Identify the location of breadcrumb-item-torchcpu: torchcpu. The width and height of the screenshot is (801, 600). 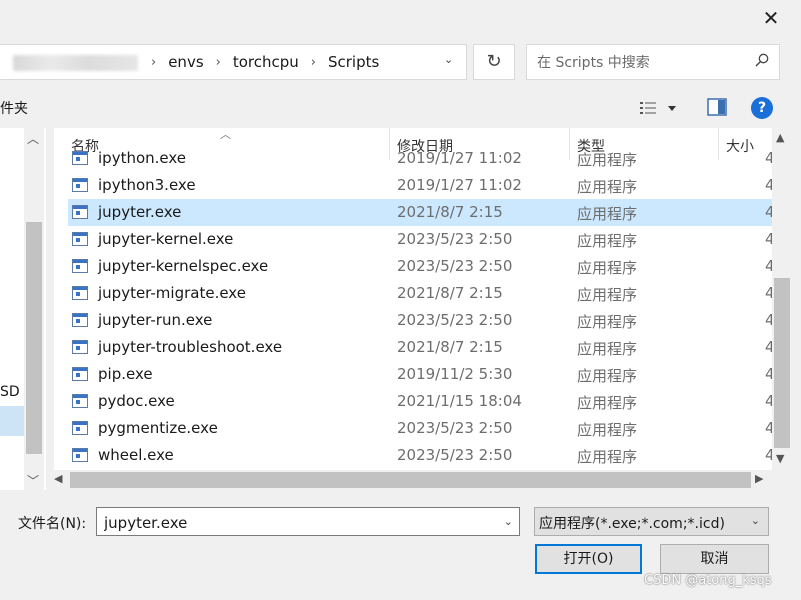
(266, 62).